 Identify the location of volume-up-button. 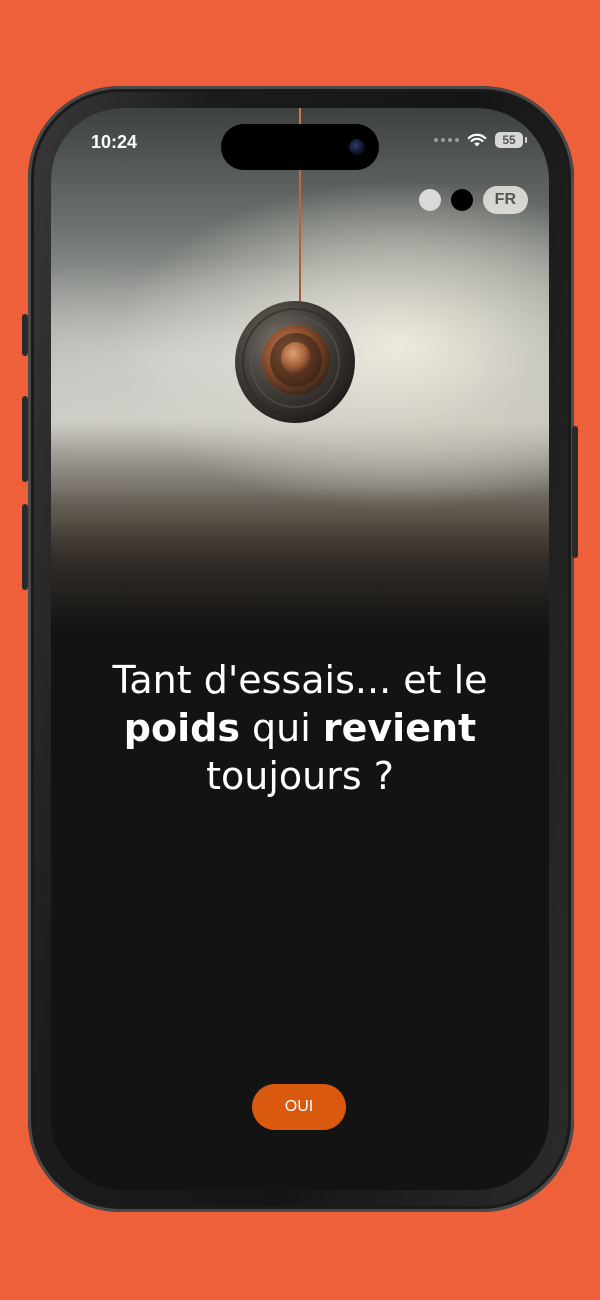
(25, 439).